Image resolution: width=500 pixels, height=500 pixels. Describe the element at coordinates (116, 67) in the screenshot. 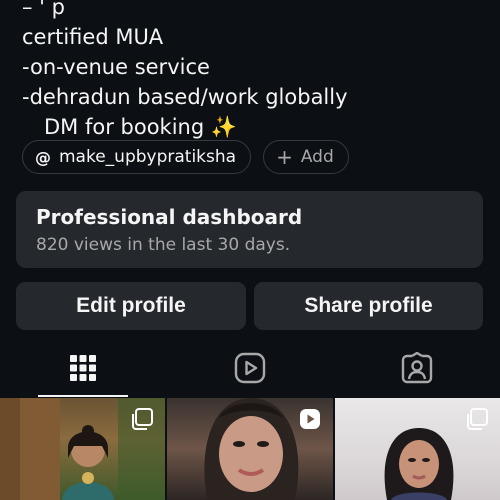

I see `bio-line-2: -on-venue service` at that location.